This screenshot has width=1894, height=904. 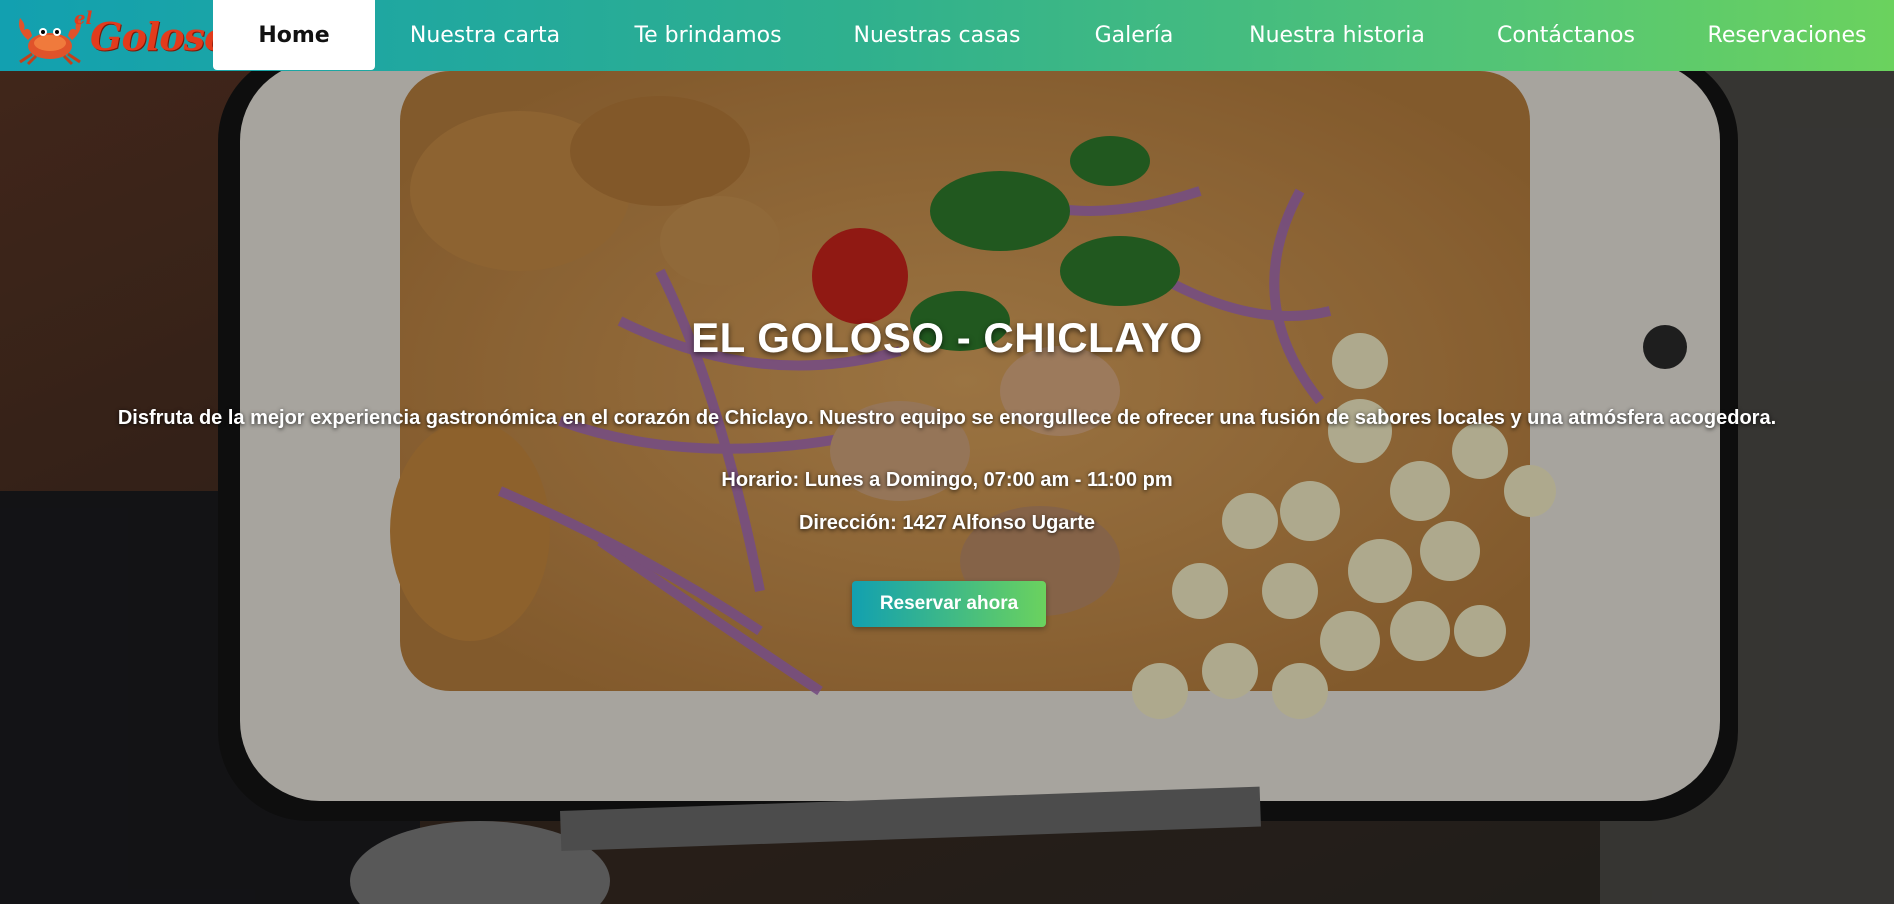 What do you see at coordinates (1787, 35) in the screenshot?
I see `nav-reservaciones: Reservaciones` at bounding box center [1787, 35].